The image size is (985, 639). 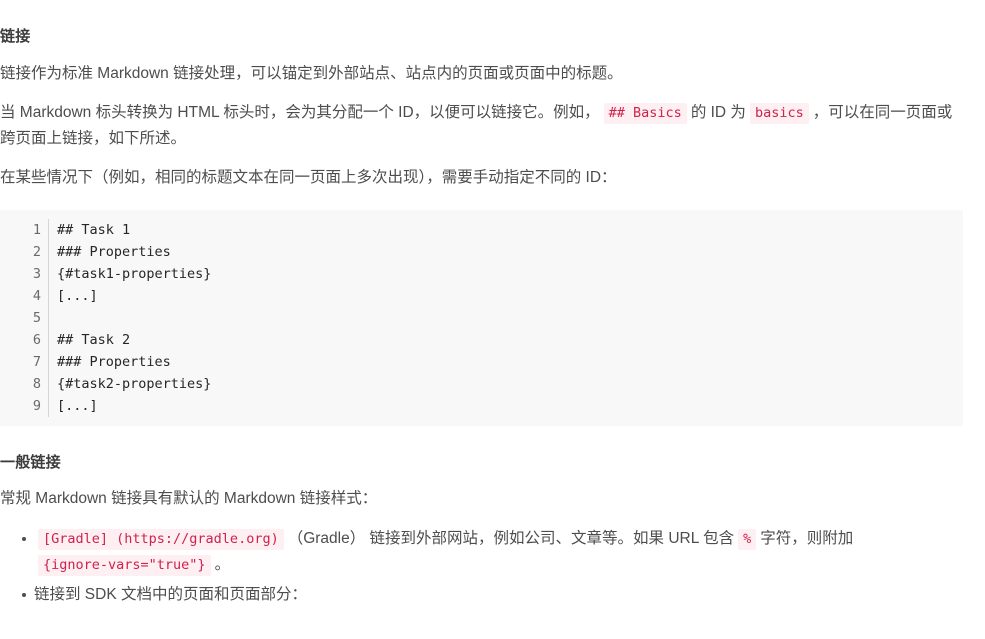 What do you see at coordinates (645, 113) in the screenshot?
I see `inline-code-basics-heading: ## Basics` at bounding box center [645, 113].